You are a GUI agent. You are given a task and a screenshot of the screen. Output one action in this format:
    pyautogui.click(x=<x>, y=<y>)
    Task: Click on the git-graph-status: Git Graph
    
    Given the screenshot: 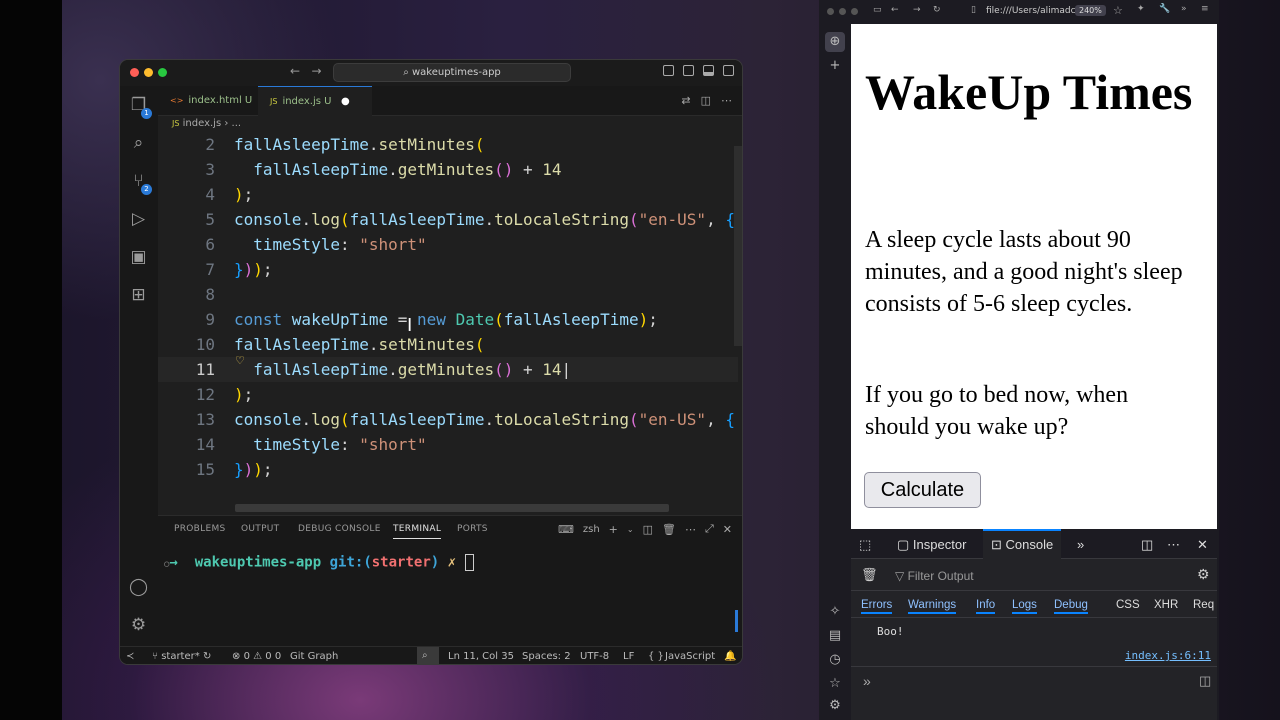 What is the action you would take?
    pyautogui.click(x=314, y=656)
    